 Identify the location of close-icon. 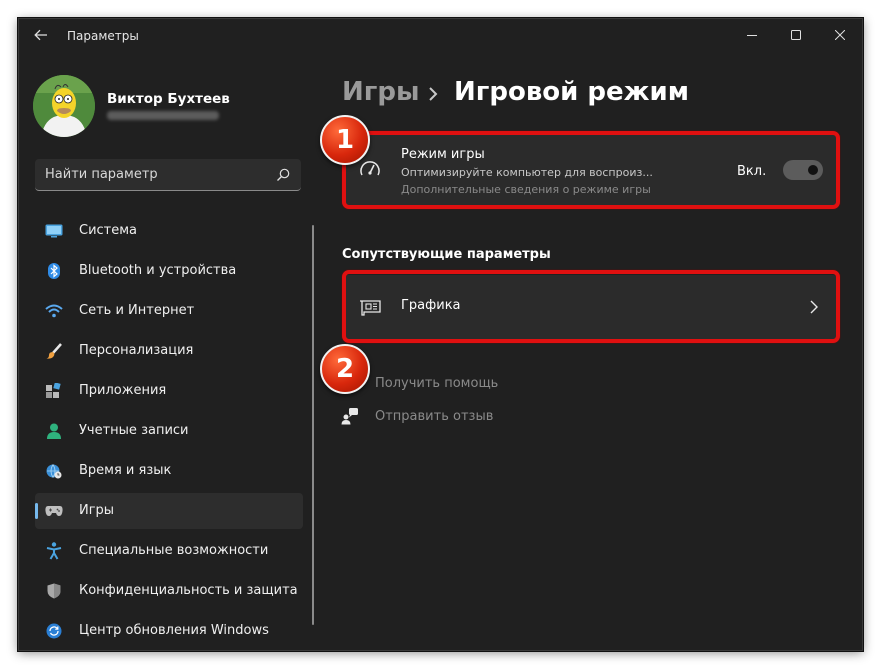
(840, 35).